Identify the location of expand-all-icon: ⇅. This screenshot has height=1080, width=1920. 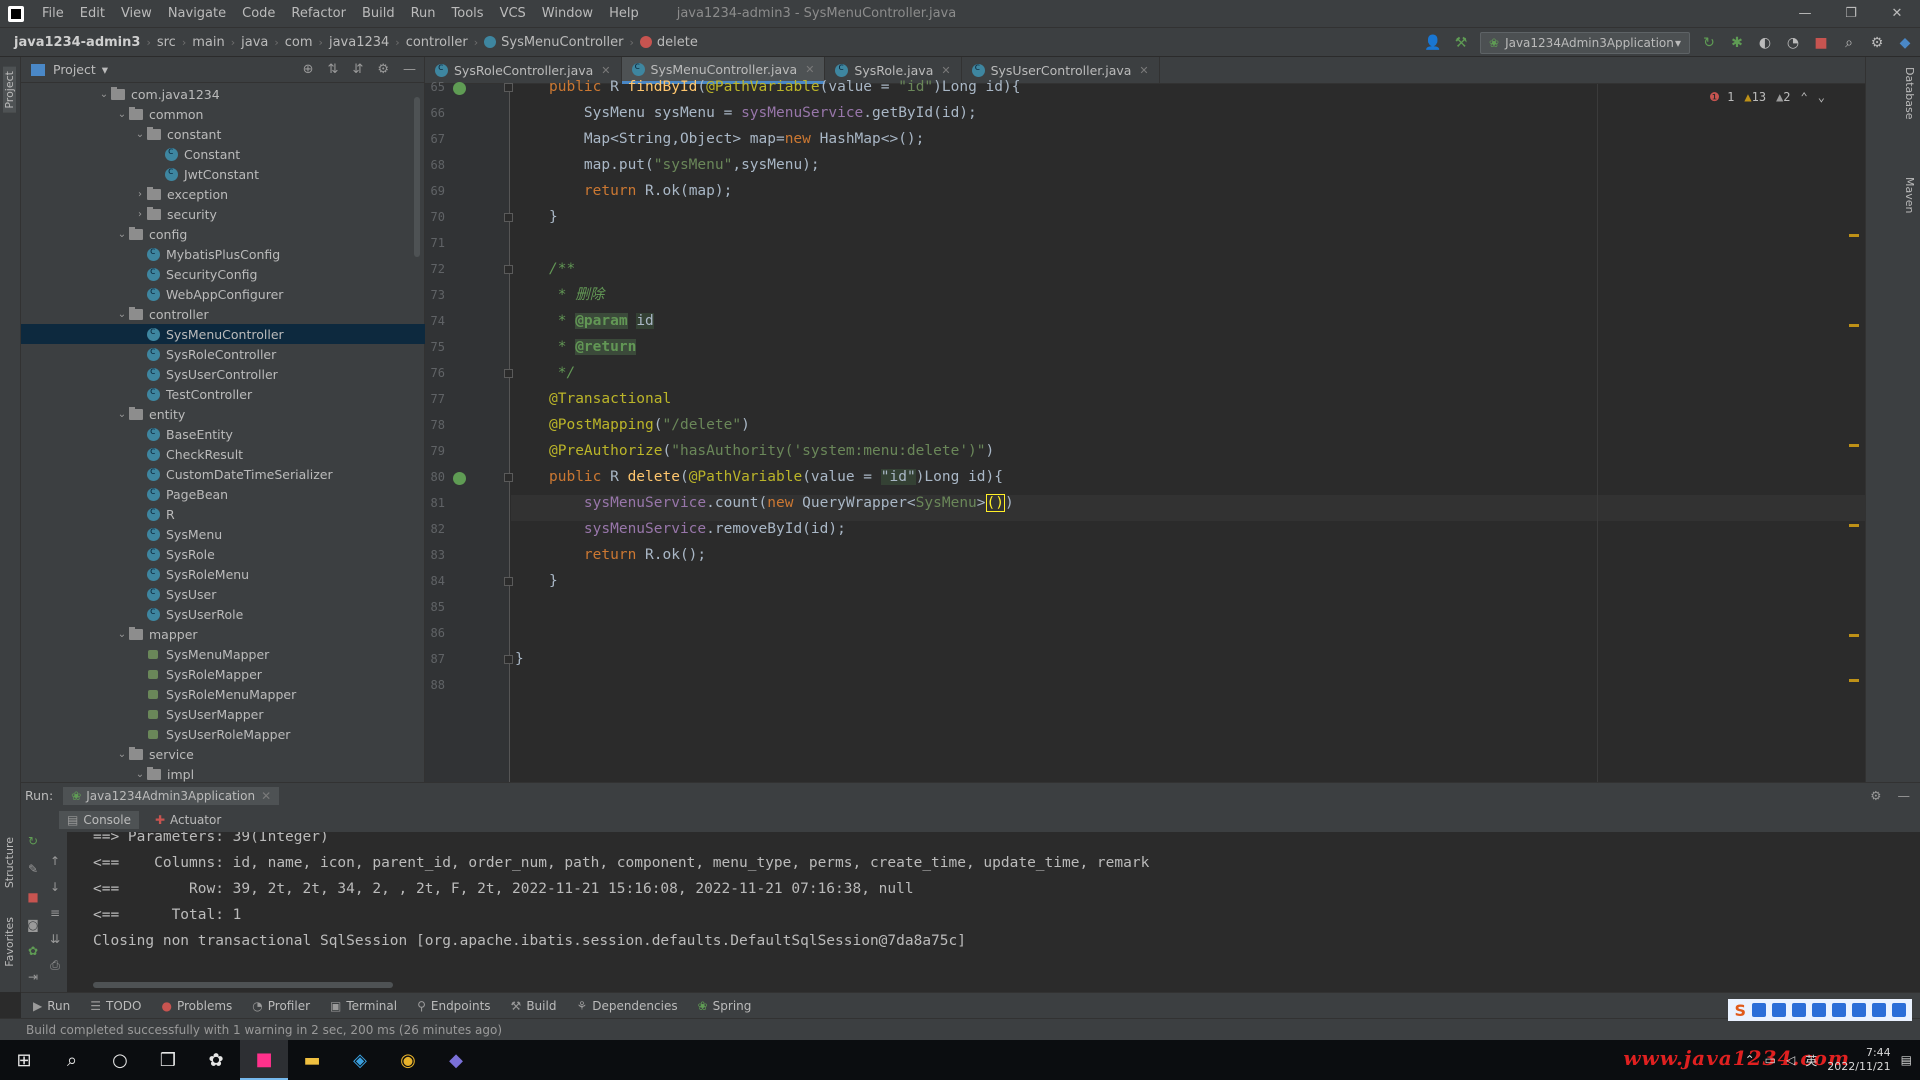
(333, 69).